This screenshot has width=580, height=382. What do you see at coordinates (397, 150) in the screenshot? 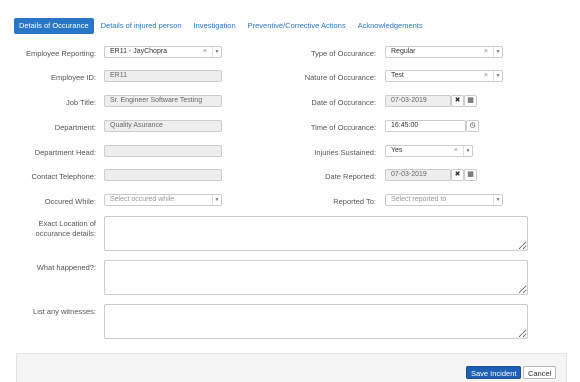
I see `injuries-sustained-value: Yes` at bounding box center [397, 150].